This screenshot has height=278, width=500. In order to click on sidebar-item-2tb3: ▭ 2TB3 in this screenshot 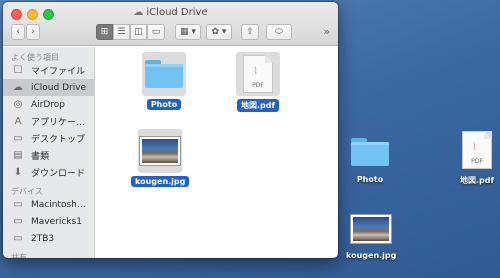, I will do `click(48, 238)`.